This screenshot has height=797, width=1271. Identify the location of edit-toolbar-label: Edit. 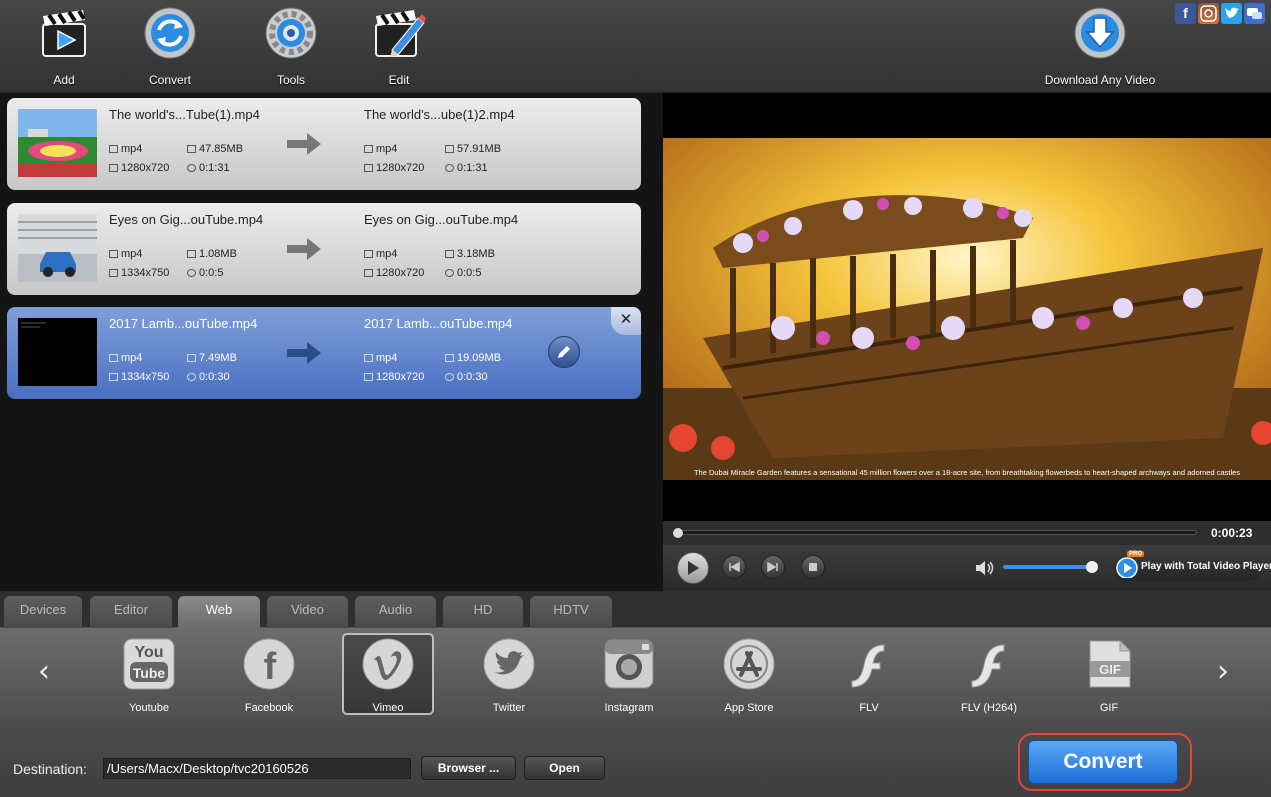
(399, 80).